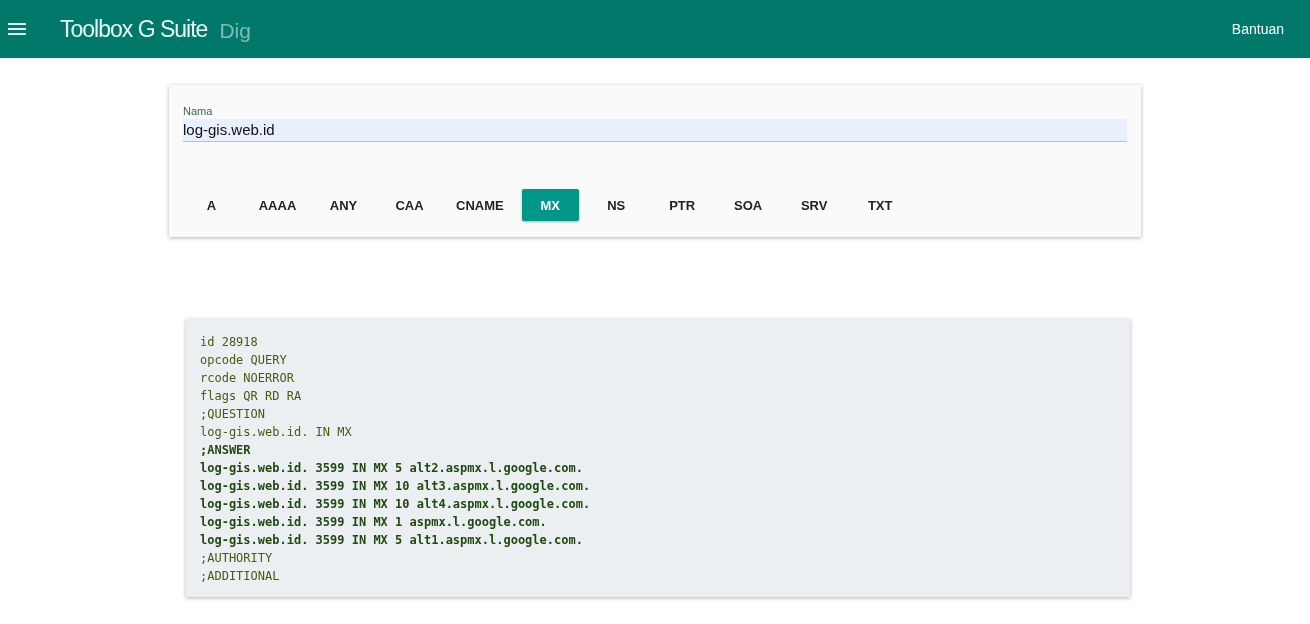 Image resolution: width=1310 pixels, height=624 pixels. What do you see at coordinates (374, 522) in the screenshot?
I see `output-line: log-gis.web.id. 3599 IN MX 1 aspmx.l.google.com.` at bounding box center [374, 522].